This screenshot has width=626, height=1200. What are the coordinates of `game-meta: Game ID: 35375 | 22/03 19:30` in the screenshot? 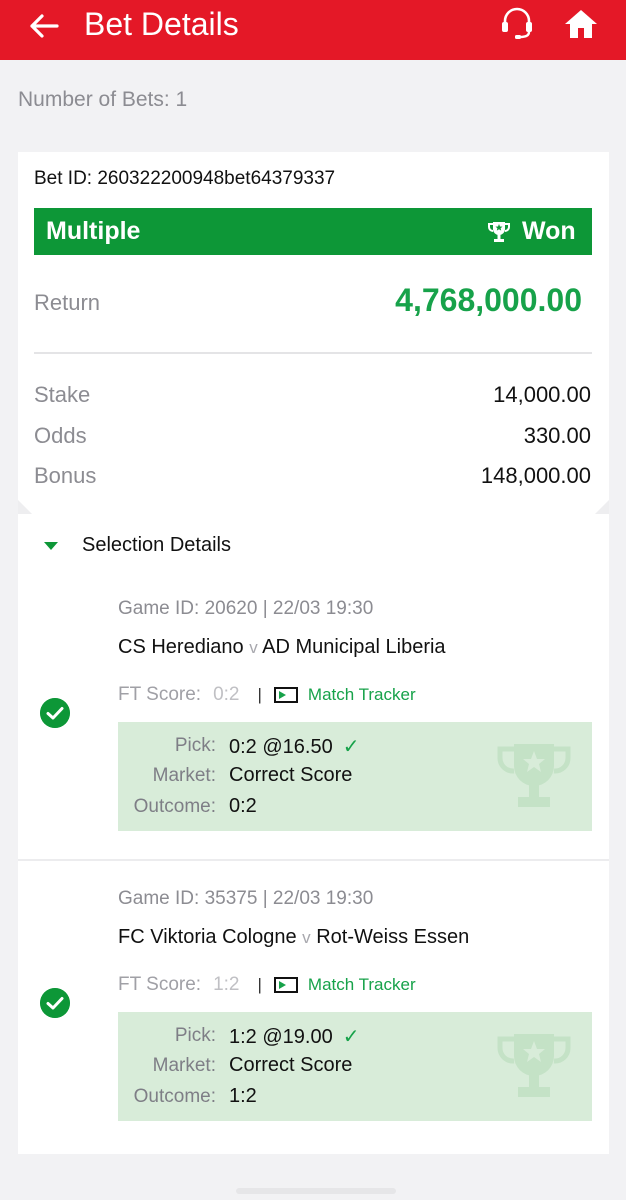 It's located at (246, 898).